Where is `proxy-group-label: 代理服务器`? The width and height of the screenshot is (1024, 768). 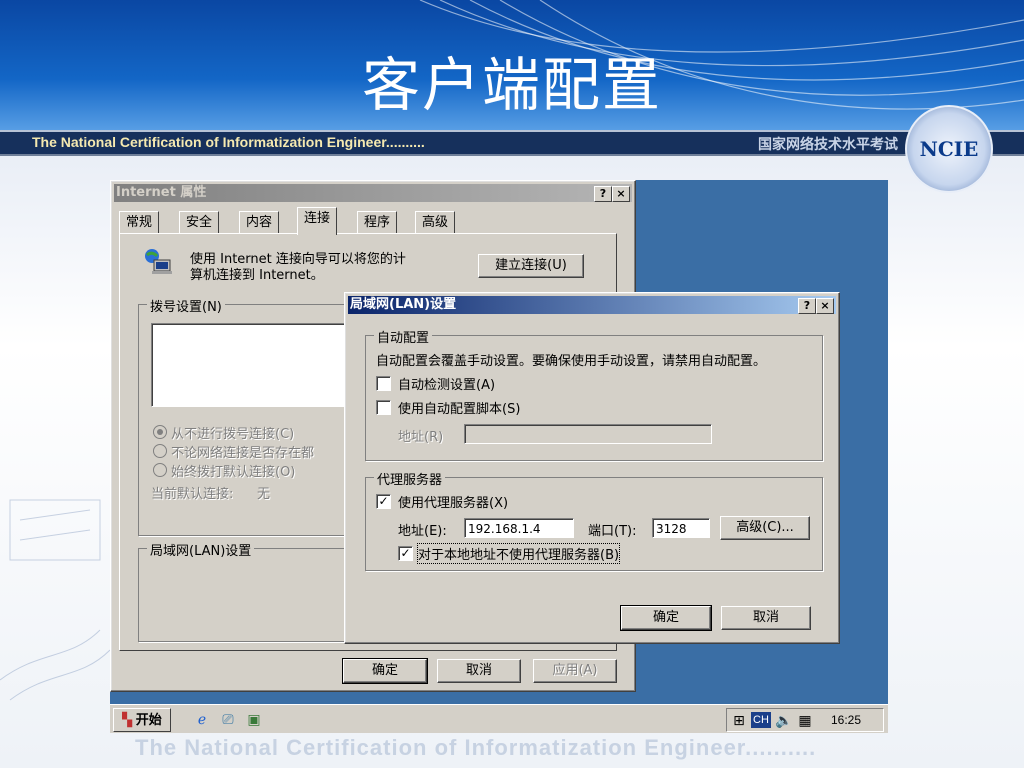 proxy-group-label: 代理服务器 is located at coordinates (410, 478).